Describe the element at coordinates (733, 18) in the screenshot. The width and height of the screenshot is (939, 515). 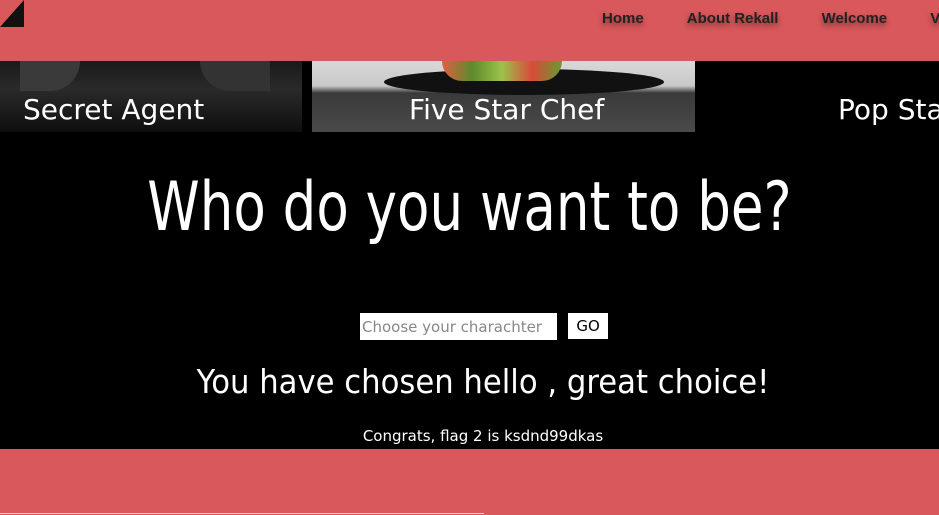
I see `nav-about-rekall: About Rekall` at that location.